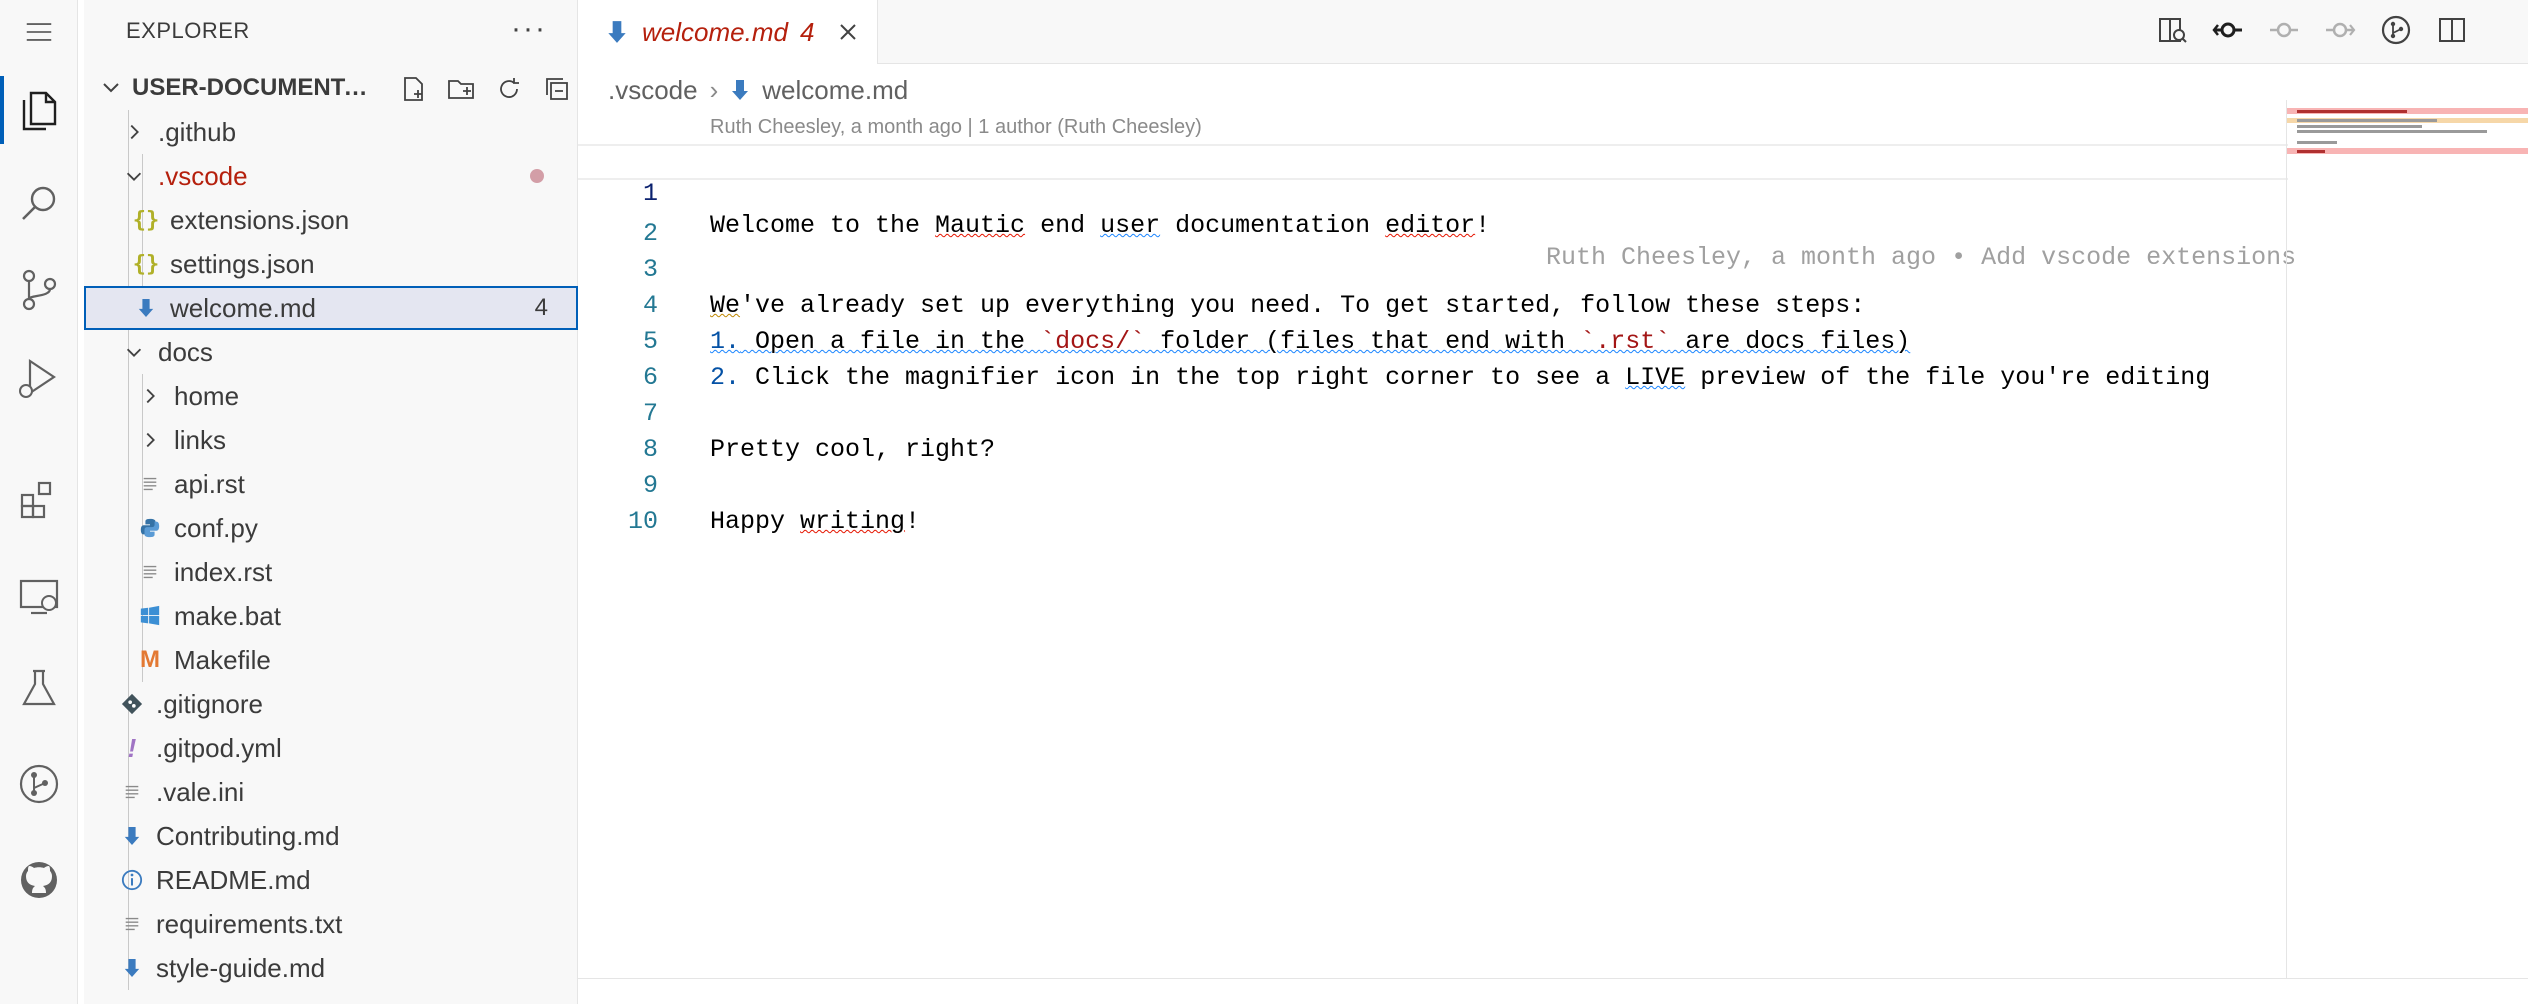  What do you see at coordinates (331, 440) in the screenshot?
I see `tree-folder-links: links` at bounding box center [331, 440].